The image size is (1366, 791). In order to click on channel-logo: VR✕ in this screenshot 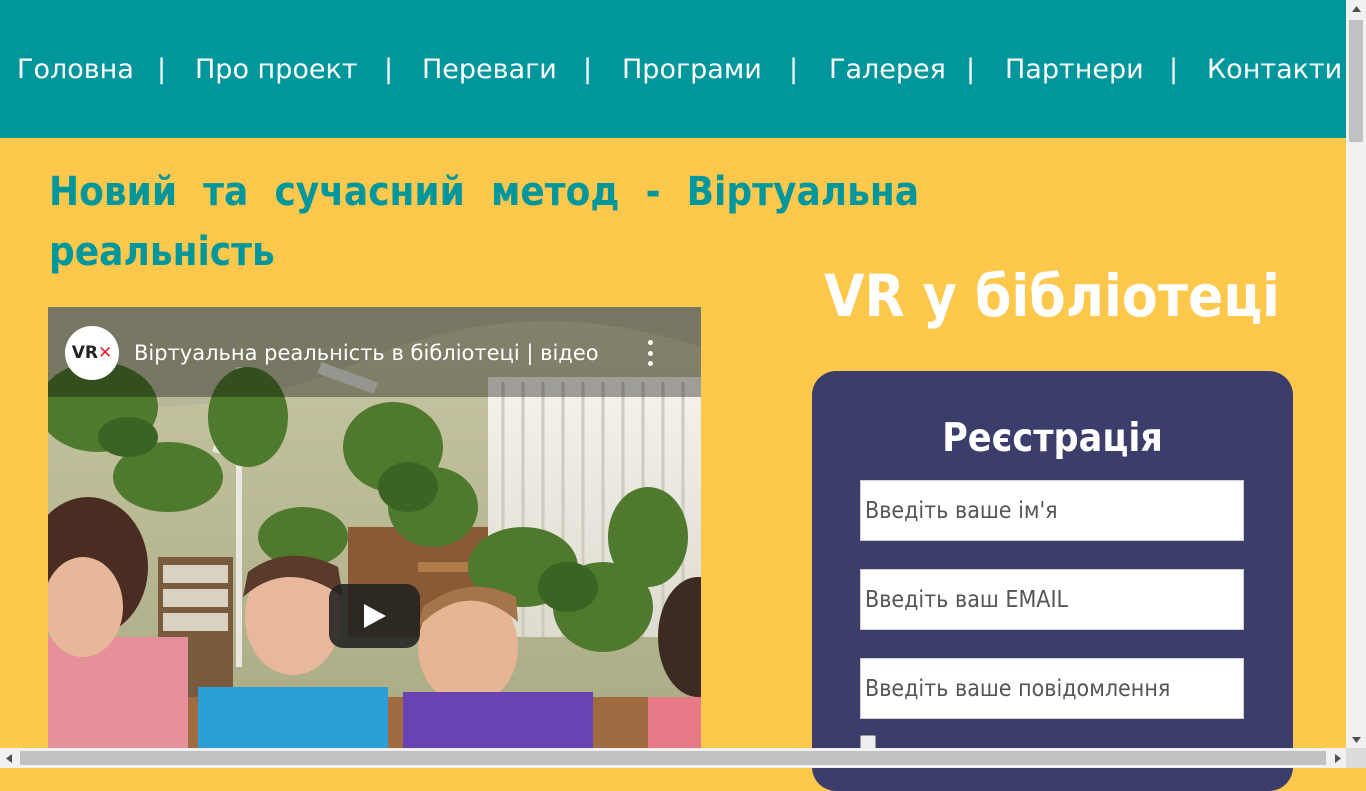, I will do `click(92, 353)`.